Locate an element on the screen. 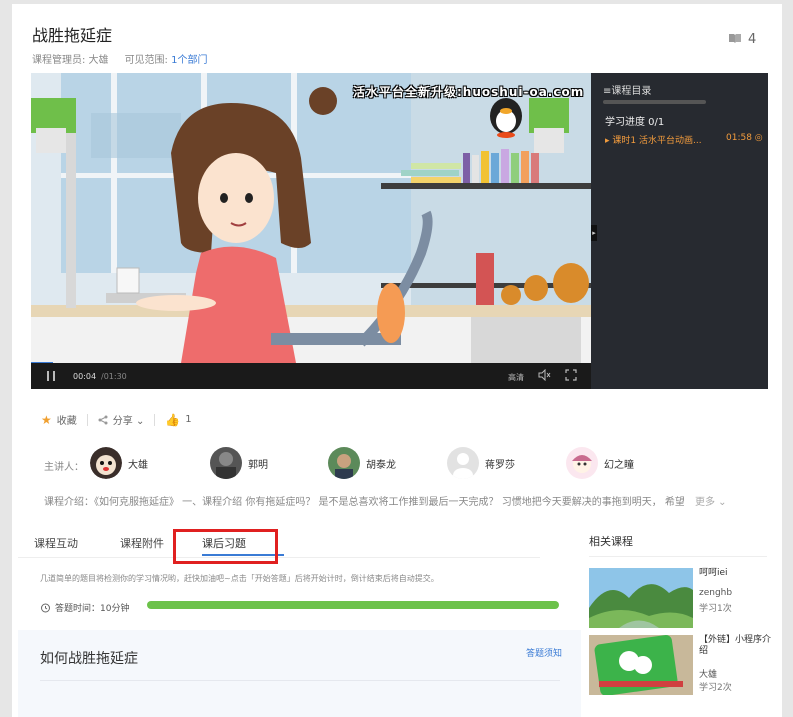 The width and height of the screenshot is (793, 717). related-course-count: 学习1次 is located at coordinates (715, 609).